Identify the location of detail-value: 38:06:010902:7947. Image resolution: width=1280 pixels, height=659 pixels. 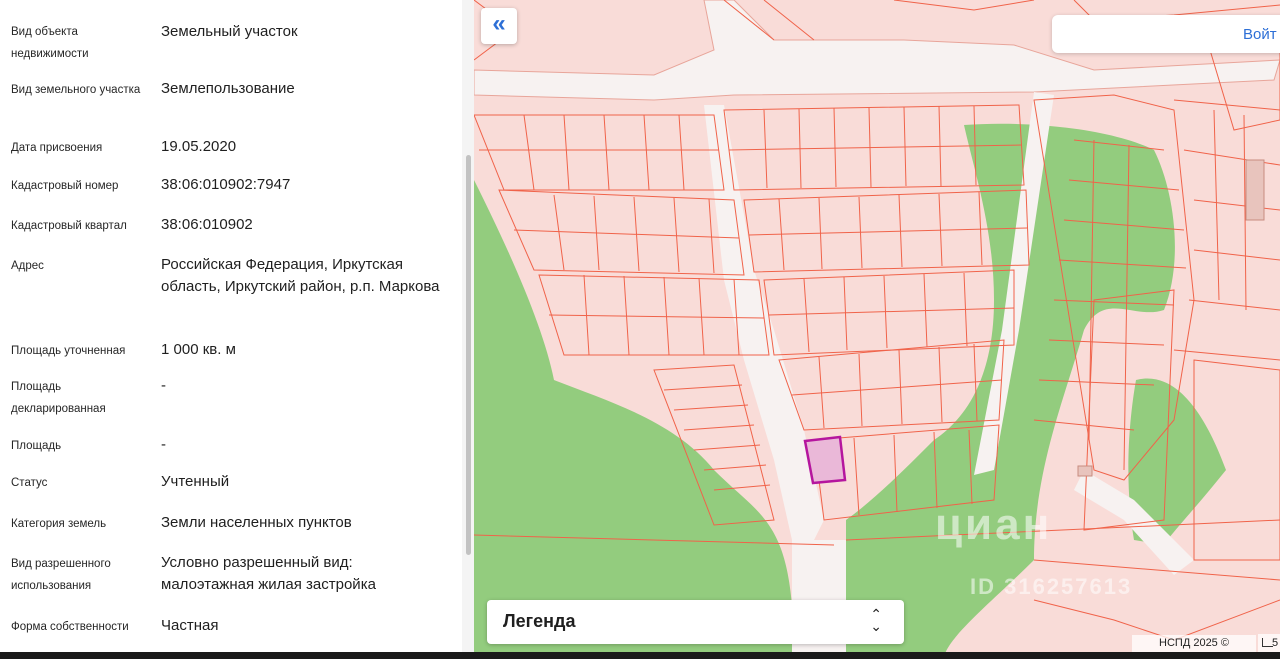
(303, 185).